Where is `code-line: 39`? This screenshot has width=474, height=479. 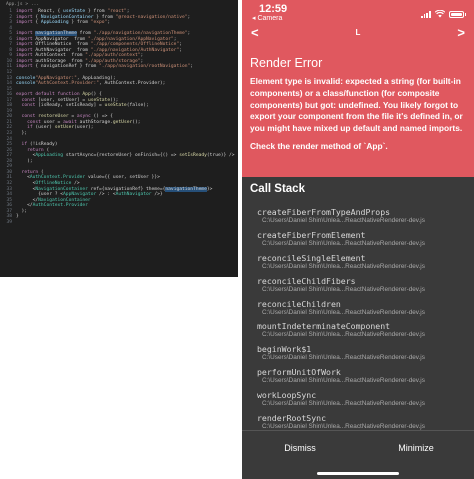 code-line: 39 is located at coordinates (119, 223).